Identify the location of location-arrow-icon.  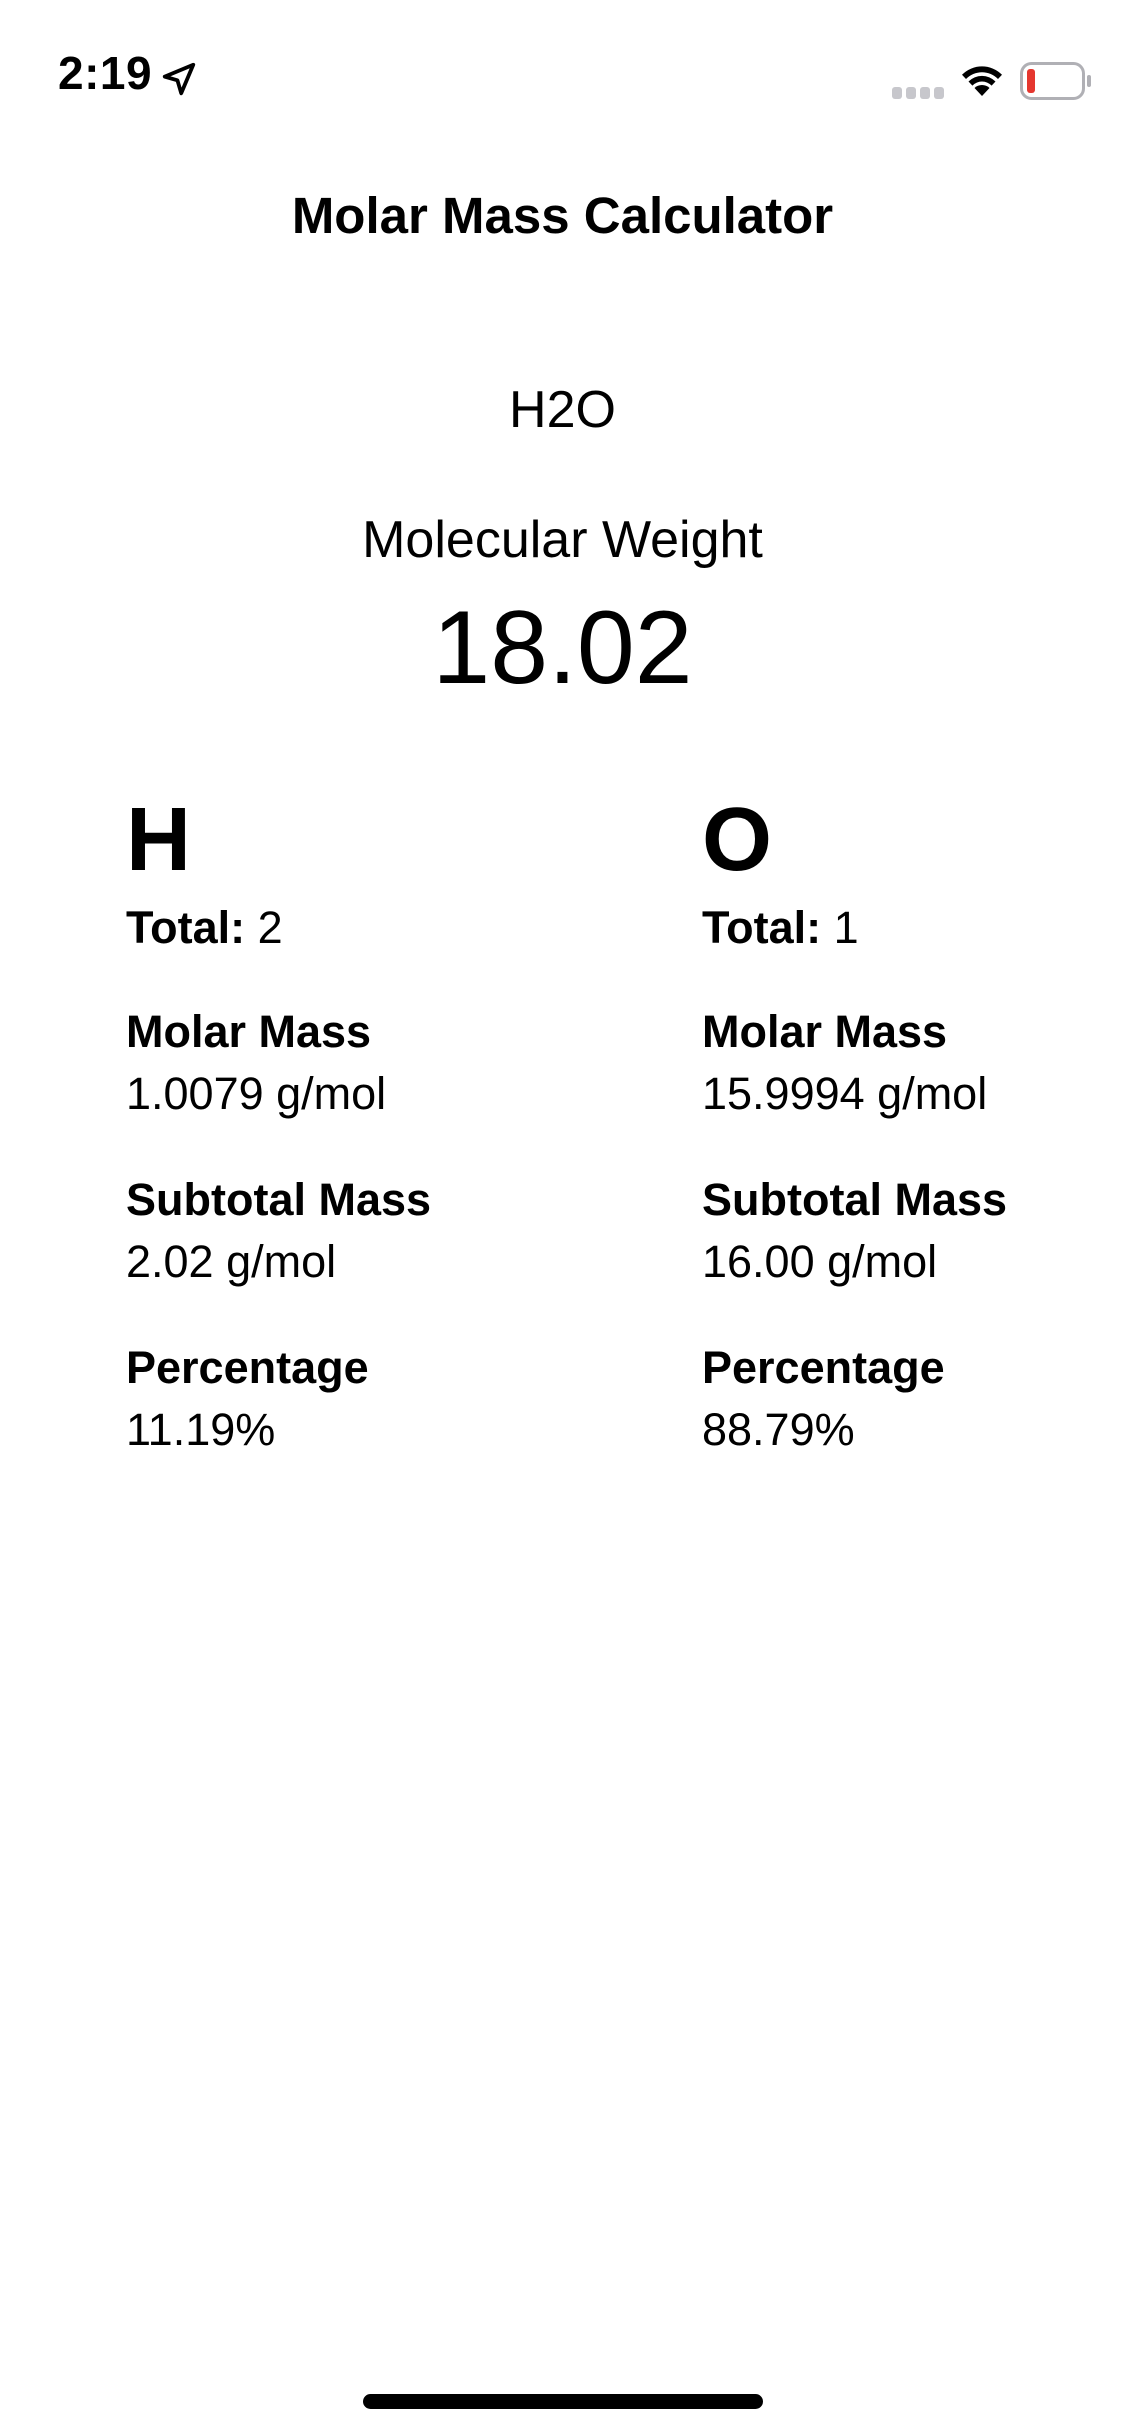
(179, 79).